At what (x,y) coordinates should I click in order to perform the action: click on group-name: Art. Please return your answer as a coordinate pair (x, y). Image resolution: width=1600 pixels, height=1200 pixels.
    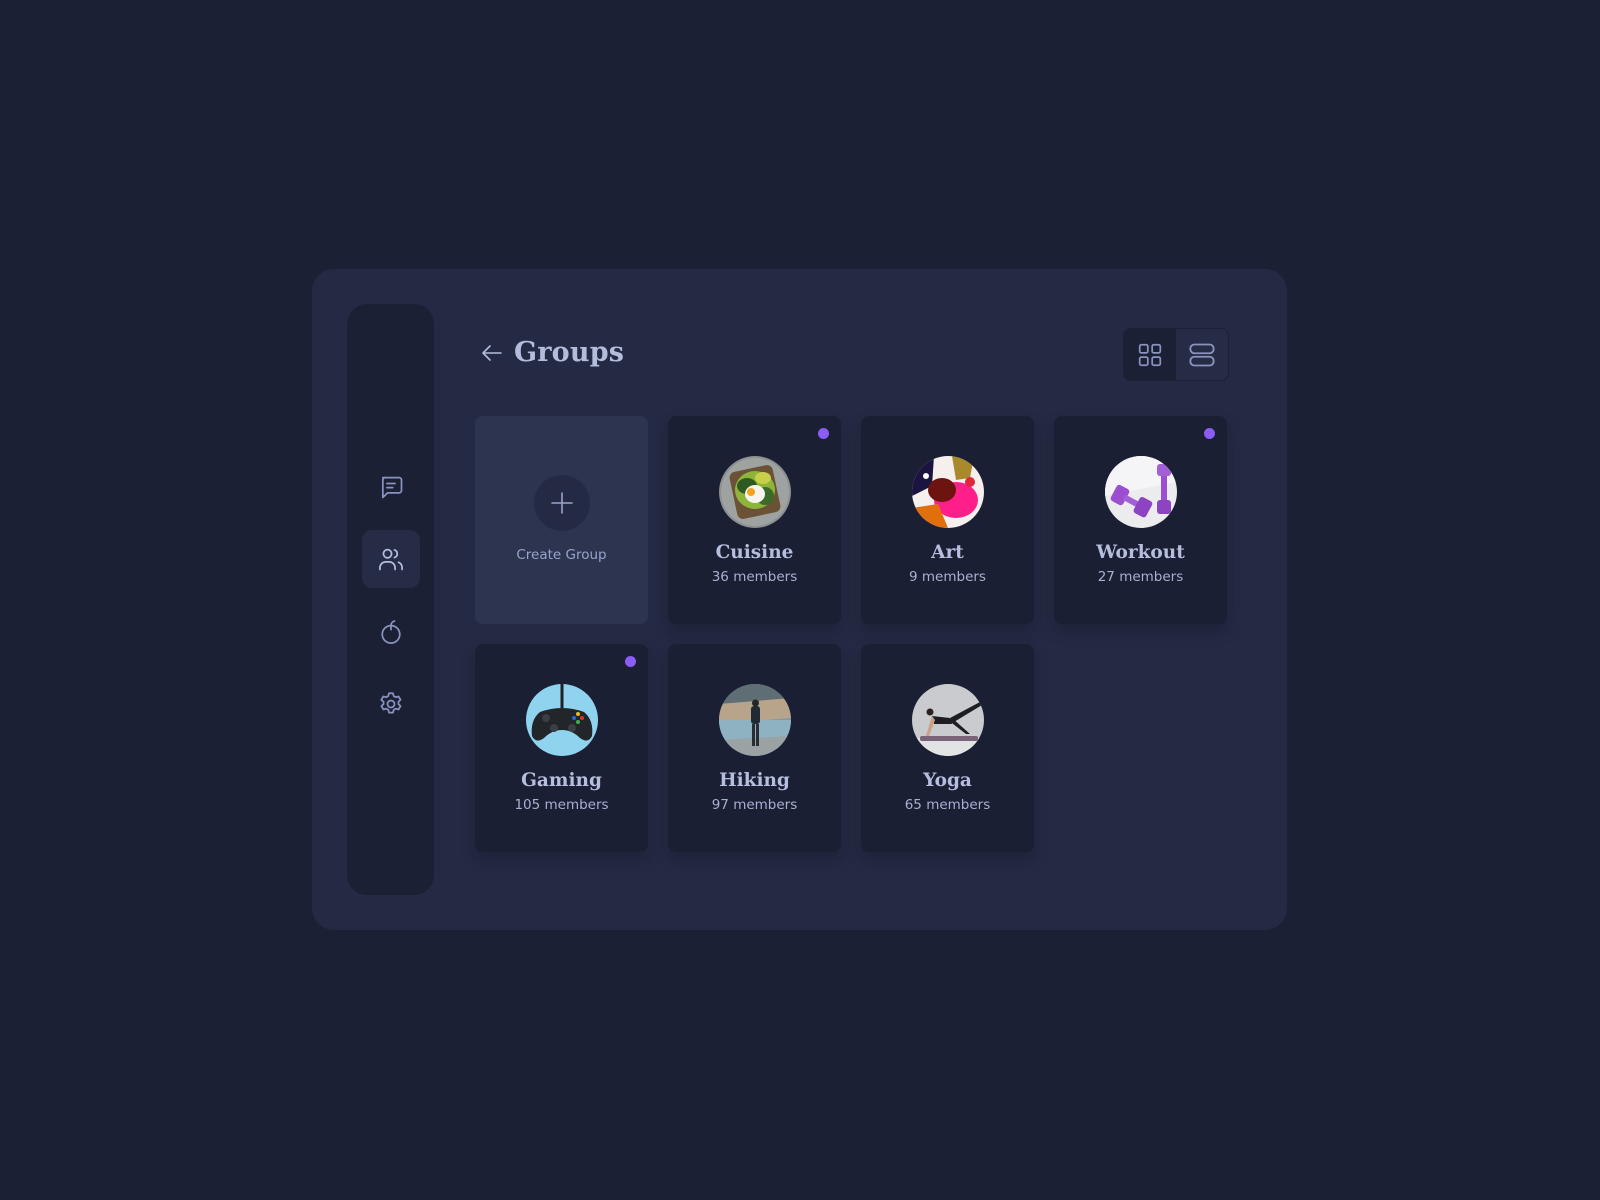
    Looking at the image, I should click on (947, 552).